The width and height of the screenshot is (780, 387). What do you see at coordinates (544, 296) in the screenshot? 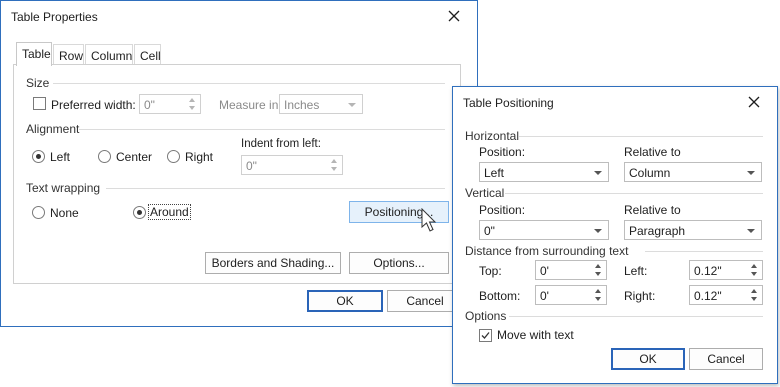
I see `bottom-value: 0'` at bounding box center [544, 296].